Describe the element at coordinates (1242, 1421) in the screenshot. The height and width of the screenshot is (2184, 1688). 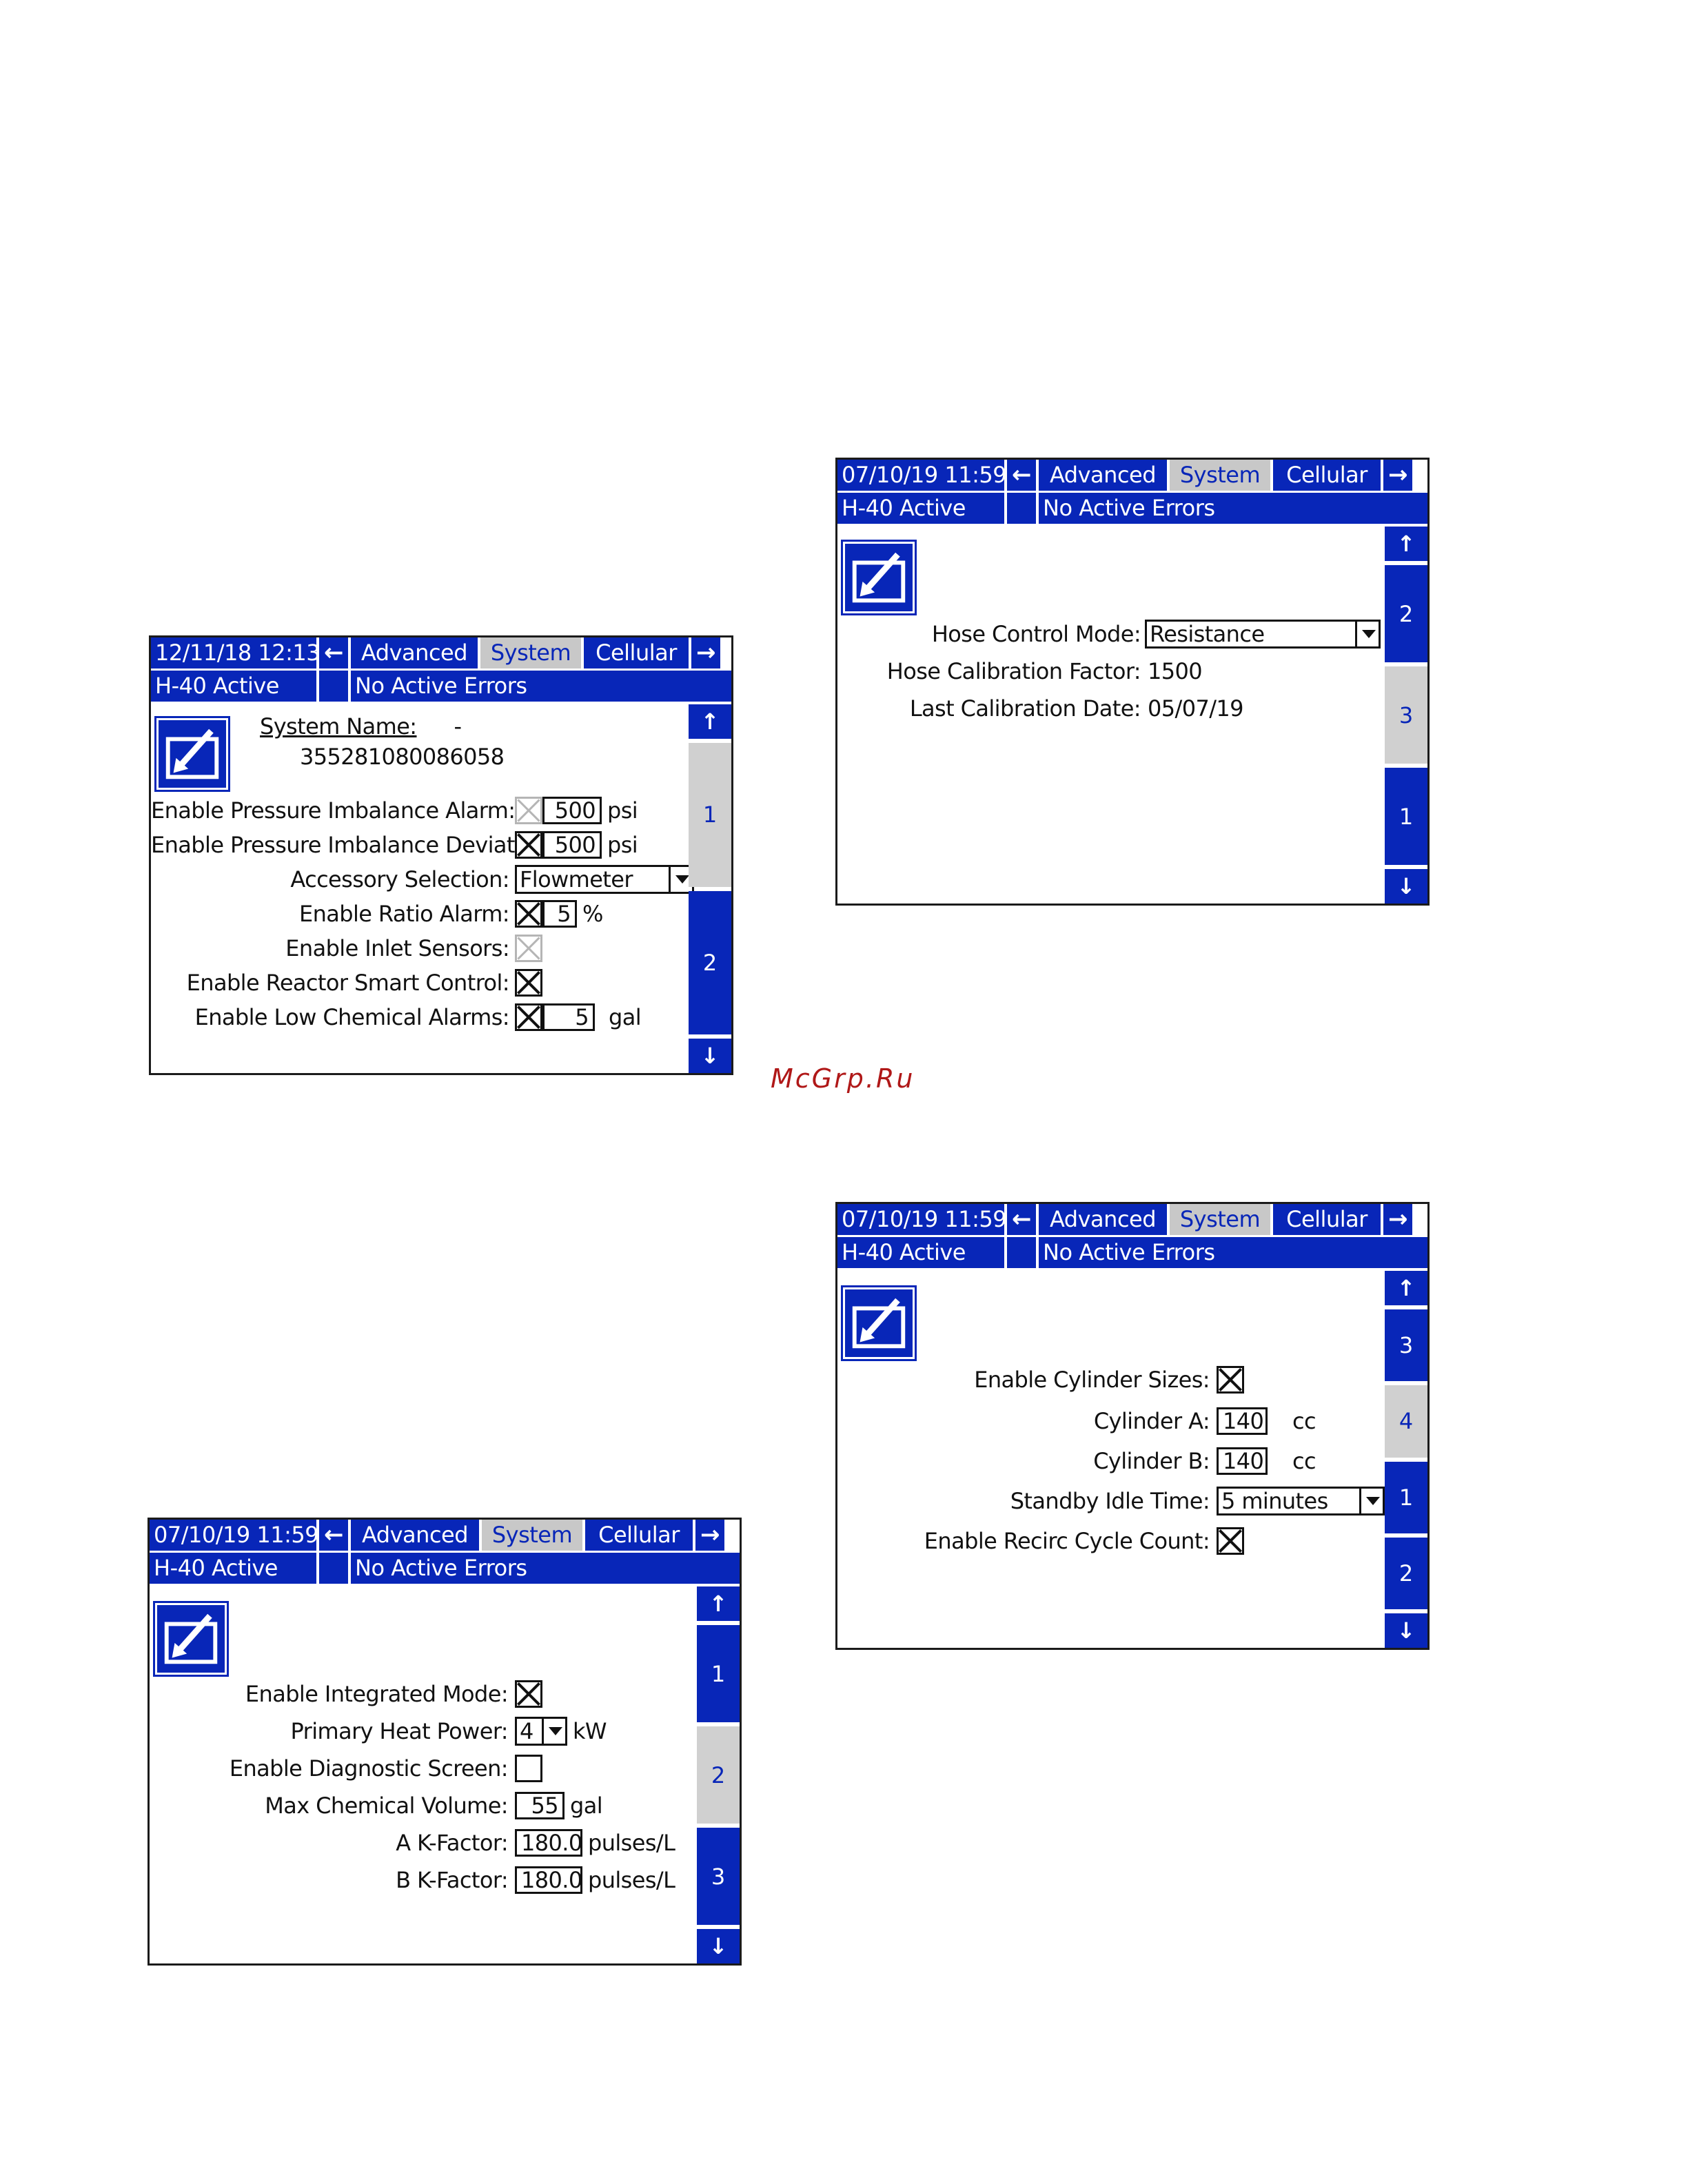
I see `cylinder-a-field: 140` at that location.